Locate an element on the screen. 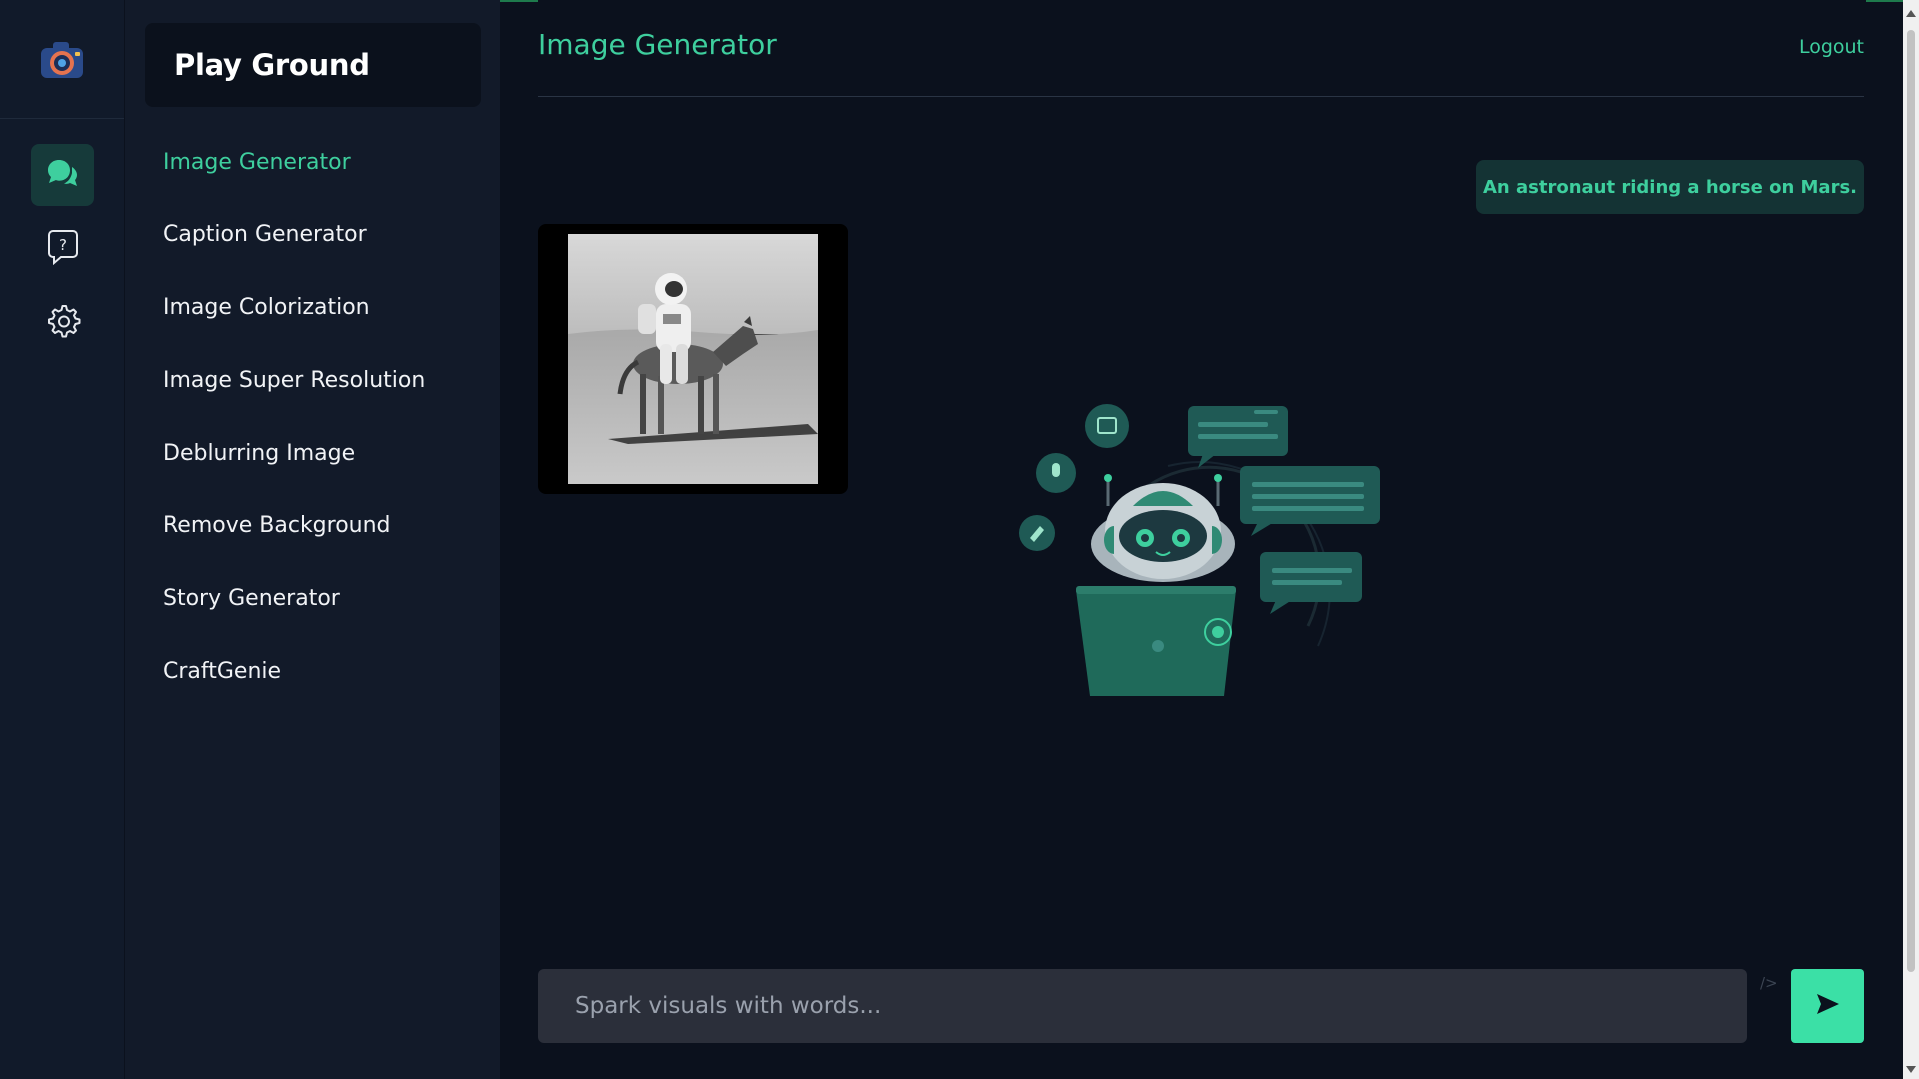 This screenshot has width=1919, height=1079. header-divider is located at coordinates (1201, 96).